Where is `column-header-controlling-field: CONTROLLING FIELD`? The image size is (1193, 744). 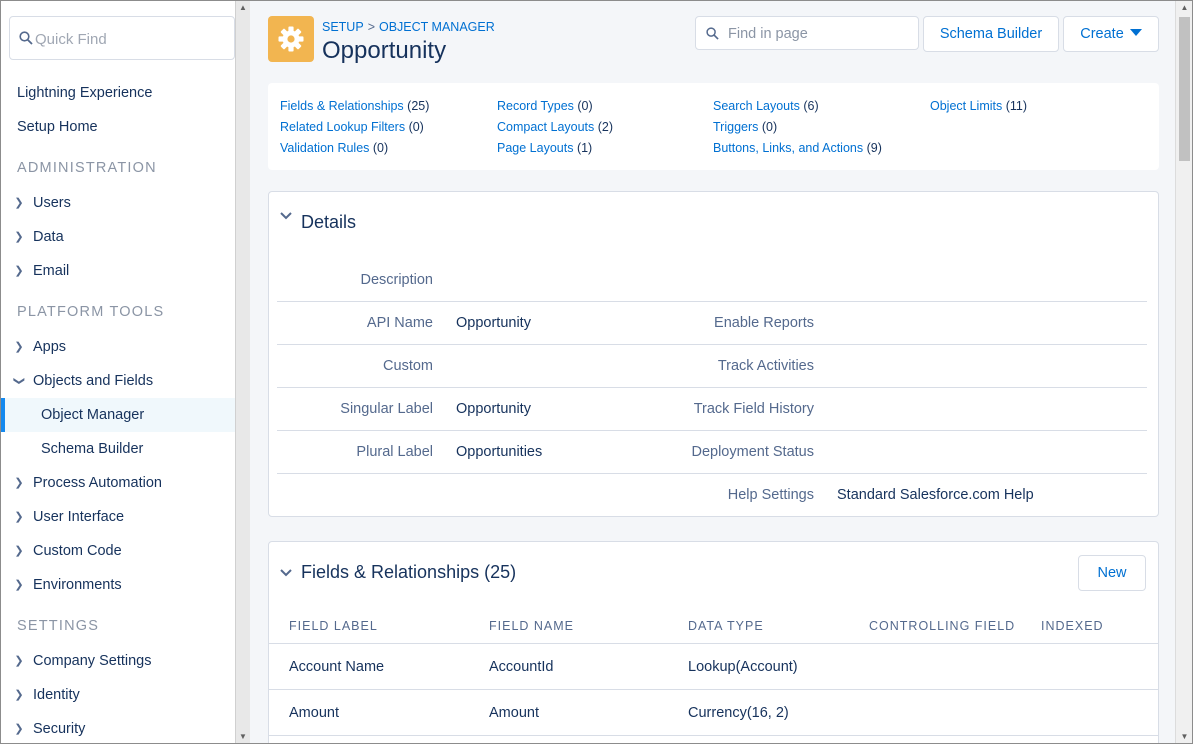 column-header-controlling-field: CONTROLLING FIELD is located at coordinates (942, 626).